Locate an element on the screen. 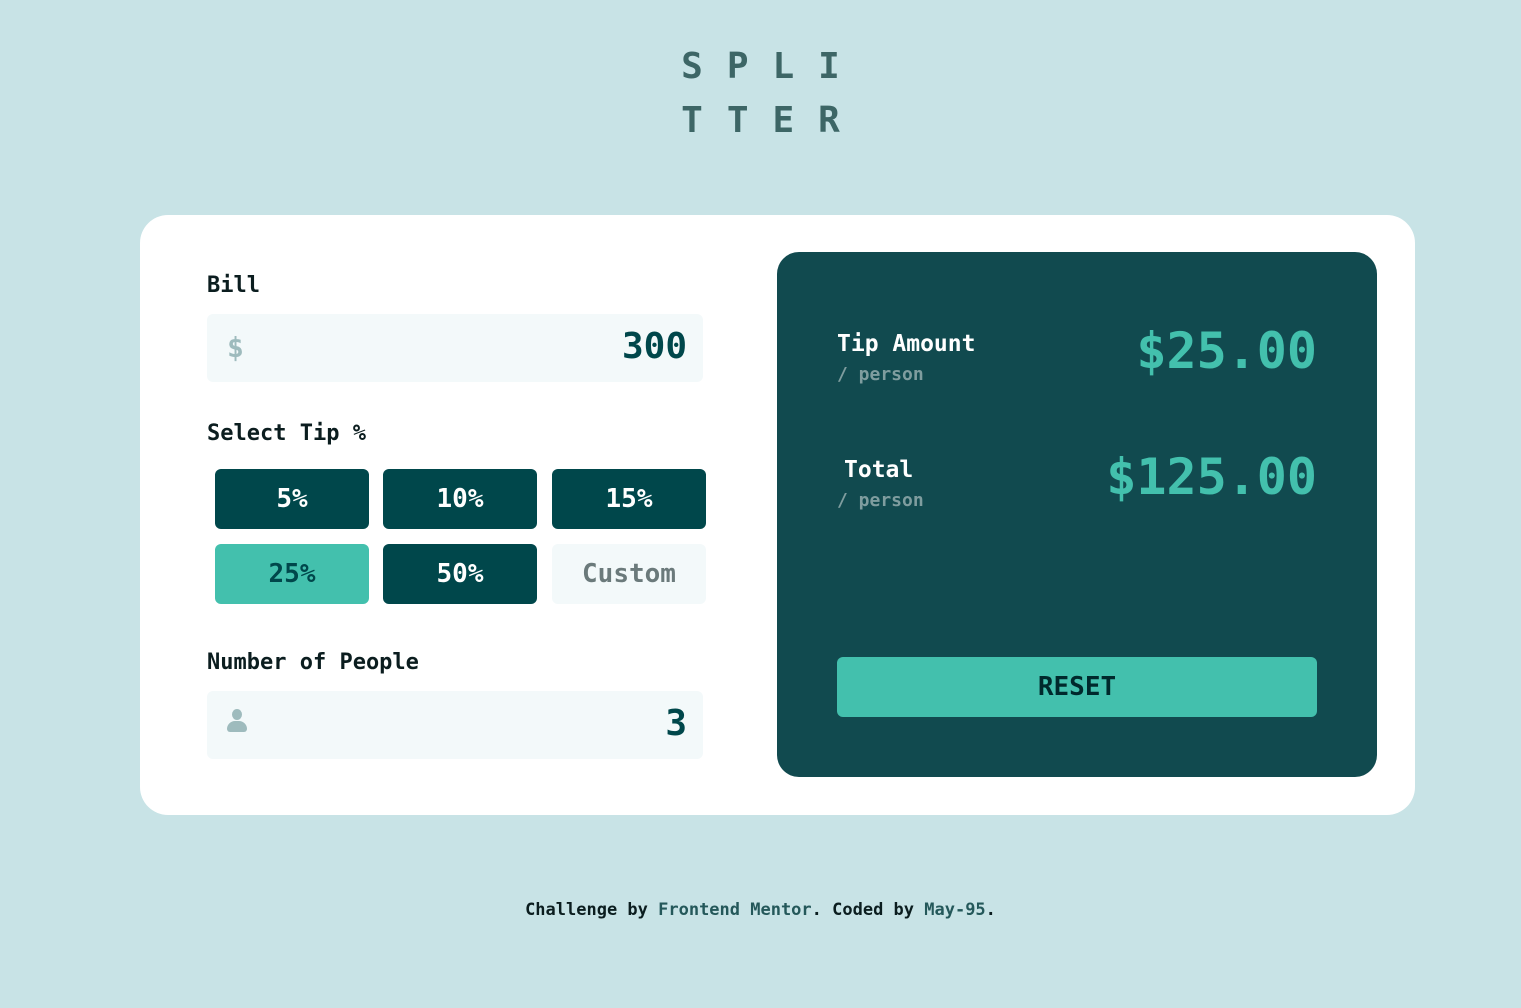  tip-button-5: 5% is located at coordinates (292, 499).